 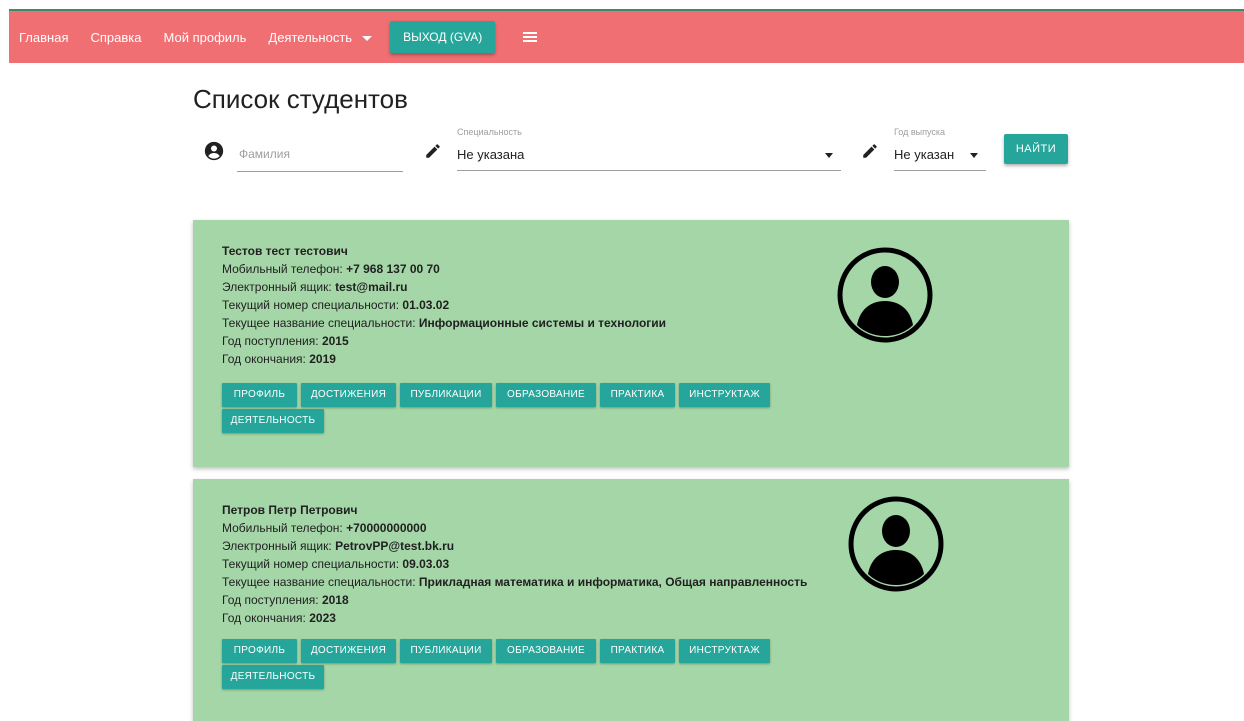 I want to click on student-year-out: 2019, so click(x=322, y=359).